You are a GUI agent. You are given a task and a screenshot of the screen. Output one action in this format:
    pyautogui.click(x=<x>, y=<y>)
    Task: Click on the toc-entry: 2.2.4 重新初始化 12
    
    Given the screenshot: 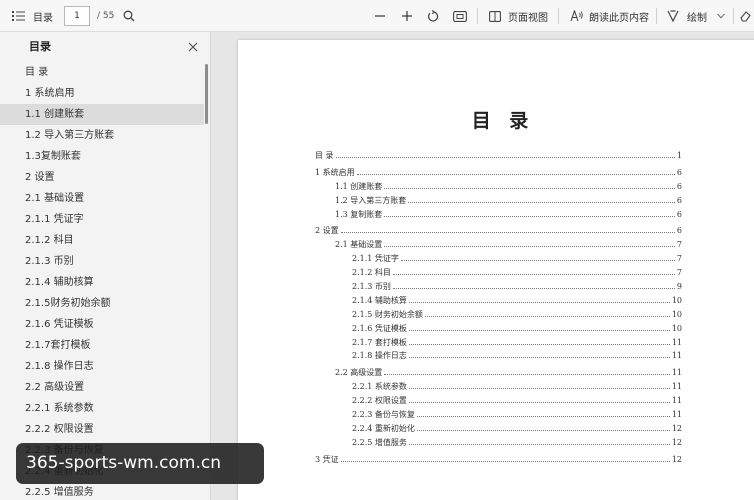 What is the action you would take?
    pyautogui.click(x=498, y=430)
    